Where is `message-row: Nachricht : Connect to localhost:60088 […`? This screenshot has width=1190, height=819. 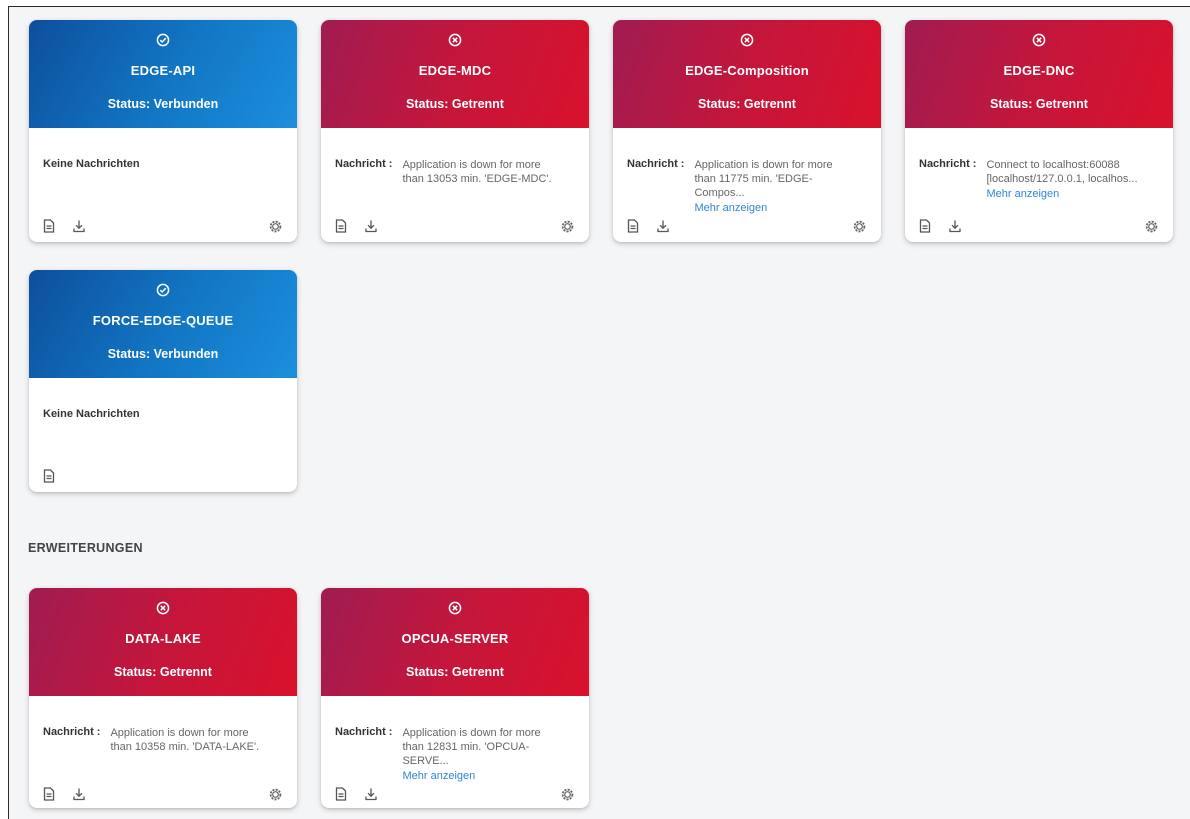
message-row: Nachricht : Connect to localhost:60088 [… is located at coordinates (1039, 179).